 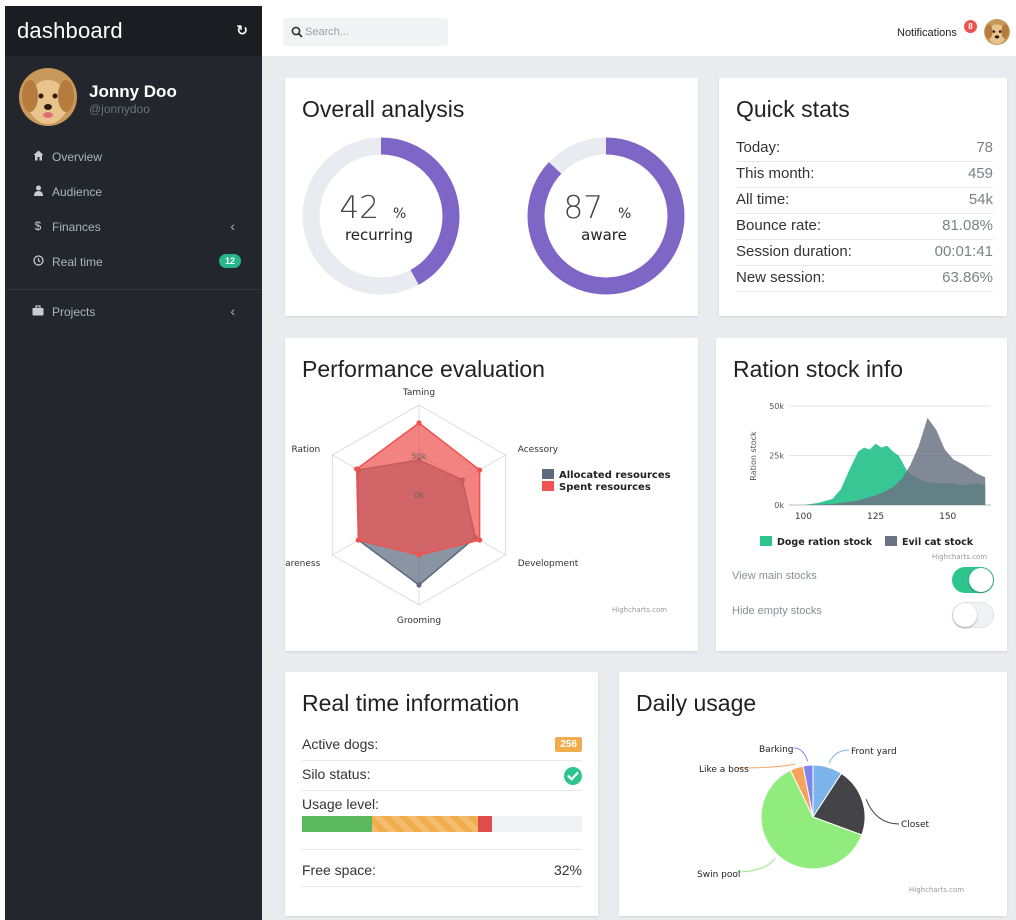 What do you see at coordinates (229, 261) in the screenshot?
I see `count-badge: 12` at bounding box center [229, 261].